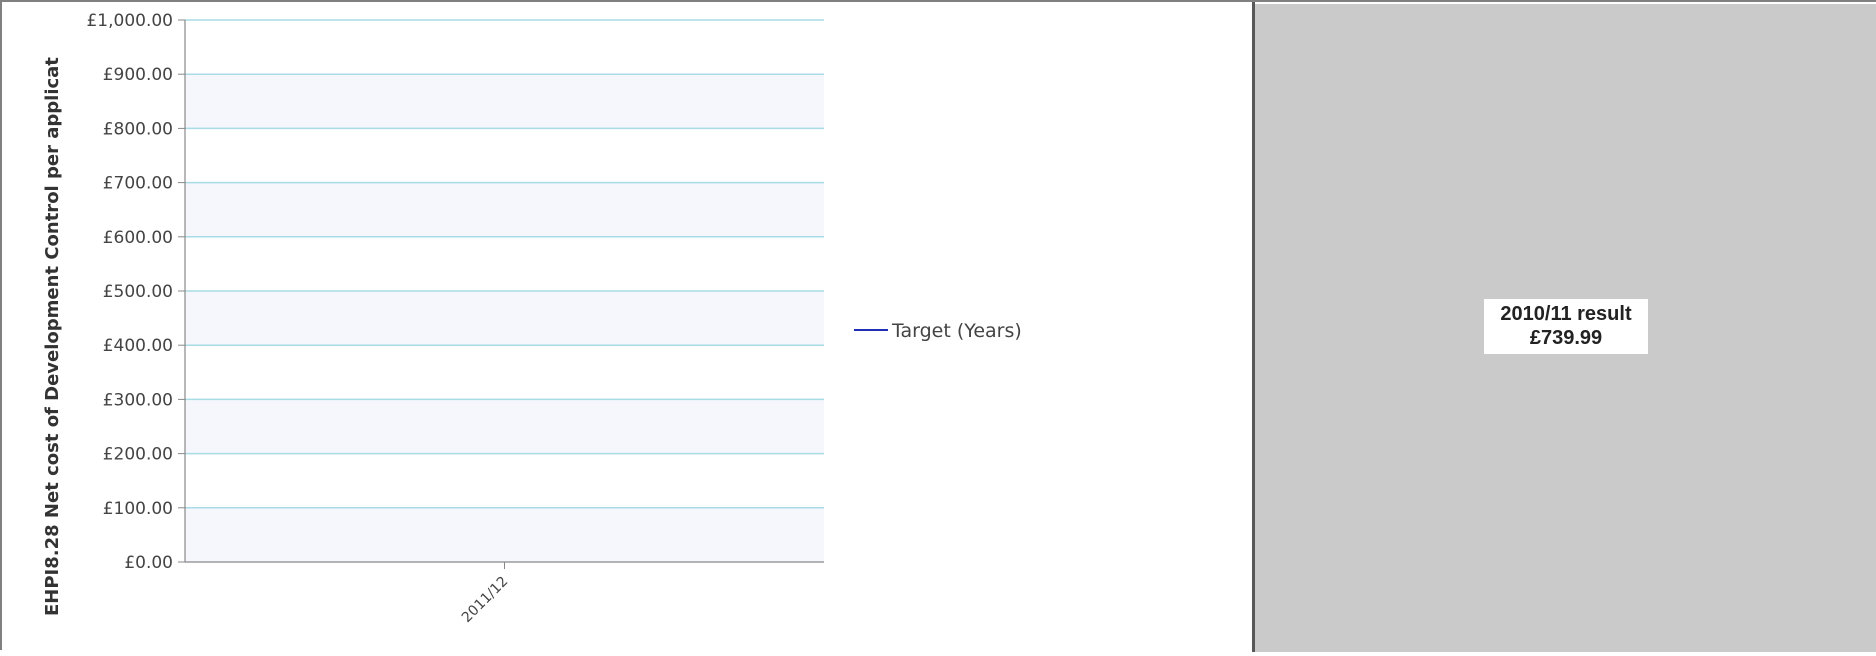  What do you see at coordinates (138, 238) in the screenshot?
I see `y-tick-label: £600.00` at bounding box center [138, 238].